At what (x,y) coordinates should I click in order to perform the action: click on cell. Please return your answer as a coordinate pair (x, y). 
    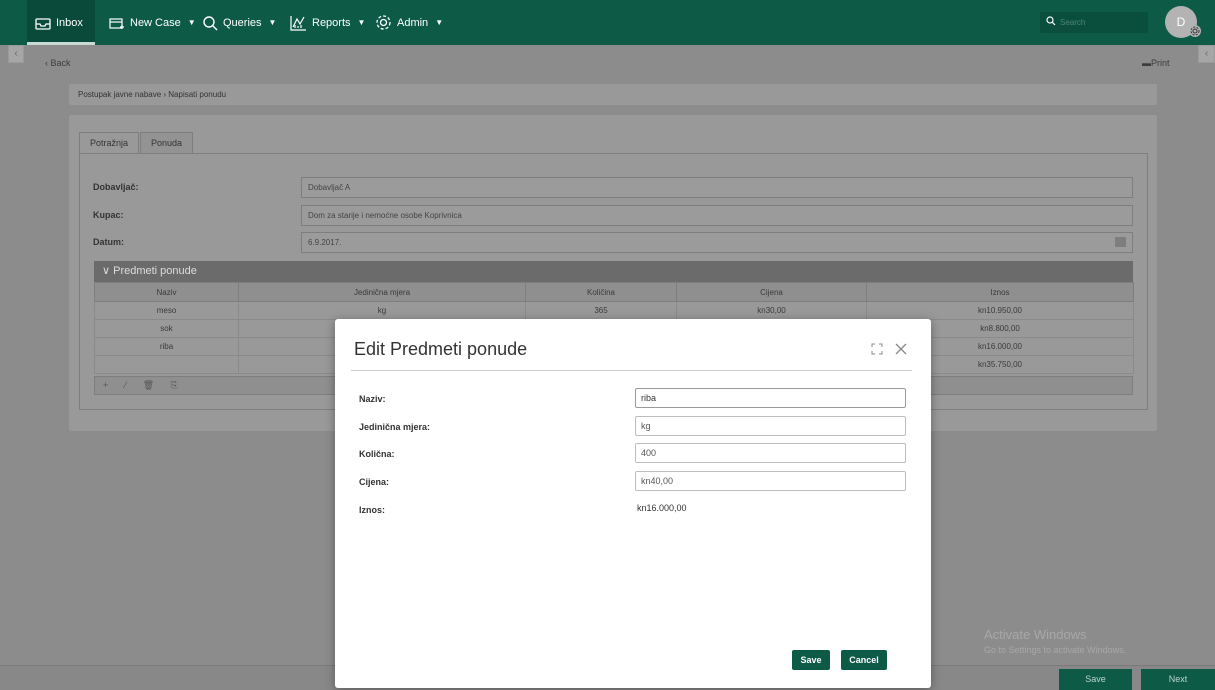
    Looking at the image, I should click on (166, 364).